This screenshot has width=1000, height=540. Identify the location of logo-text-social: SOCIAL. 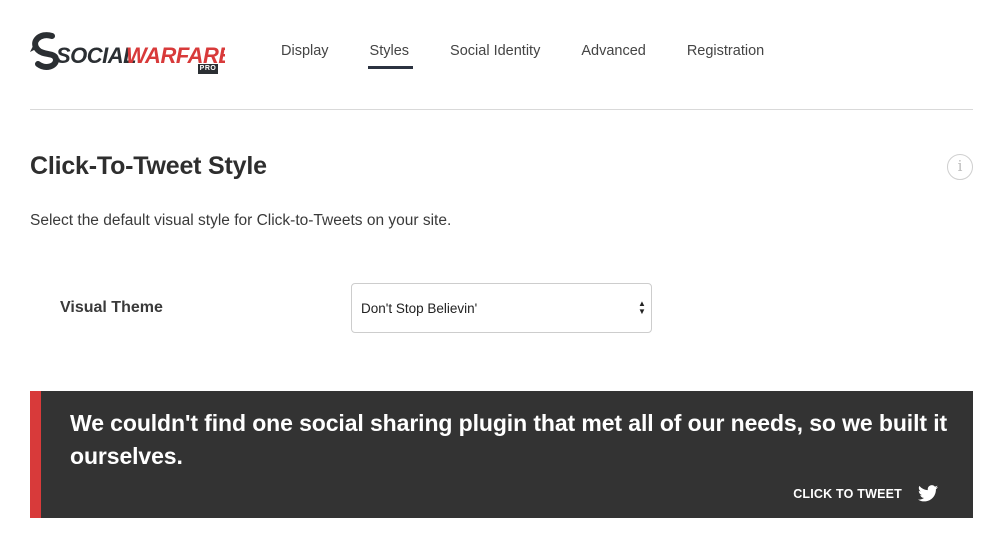
(96, 55).